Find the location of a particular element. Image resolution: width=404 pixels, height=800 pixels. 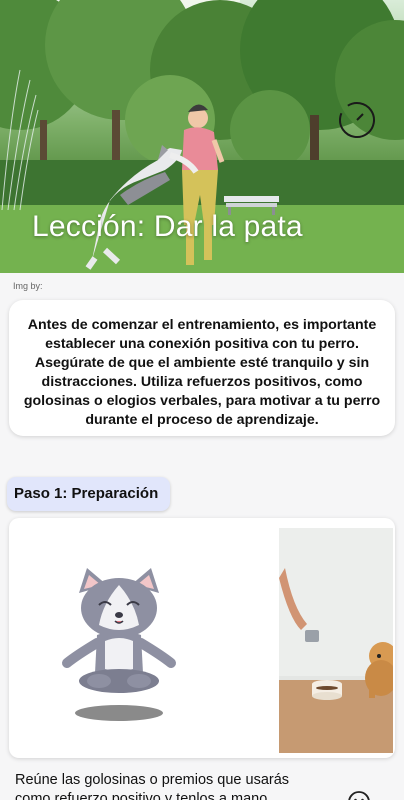

lesson-title: Lección: Dar la pata is located at coordinates (167, 226).